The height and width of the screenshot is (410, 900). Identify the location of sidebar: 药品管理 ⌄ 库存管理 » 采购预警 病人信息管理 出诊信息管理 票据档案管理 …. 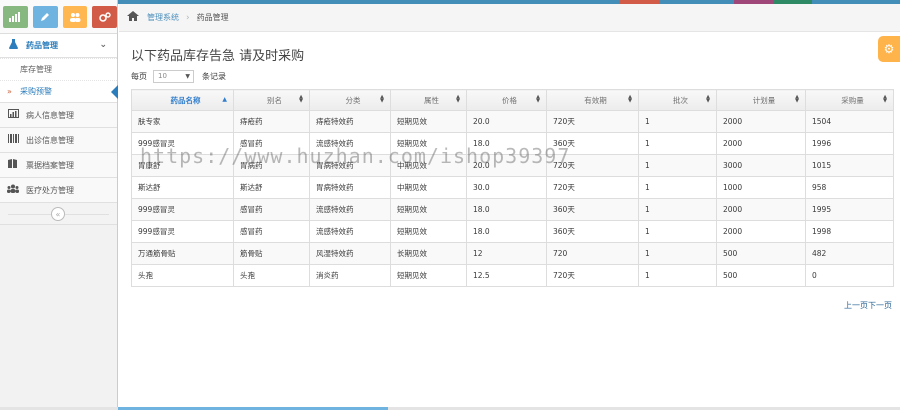
(59, 205).